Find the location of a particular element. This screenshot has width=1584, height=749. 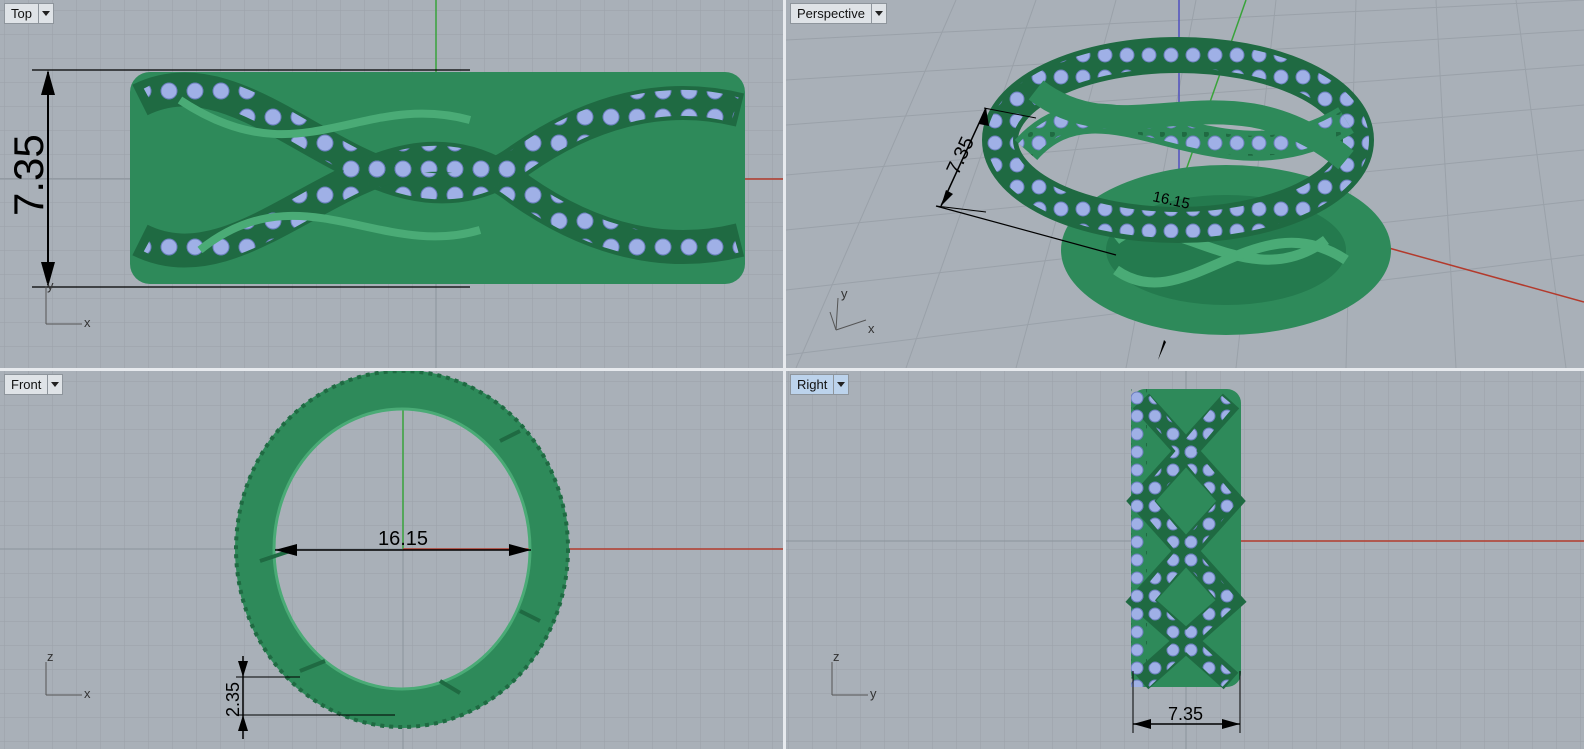

dimension-label-diameter: 16.15 is located at coordinates (403, 539).